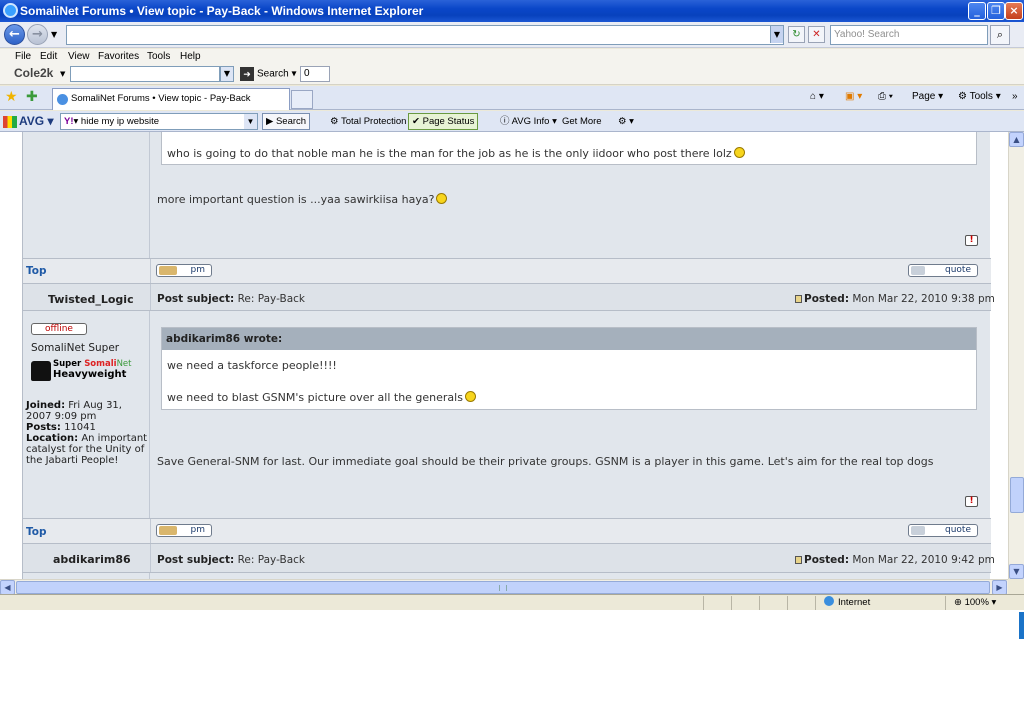  Describe the element at coordinates (368, 121) in the screenshot. I see `total-protection-button: ⚙ Total Protection` at that location.